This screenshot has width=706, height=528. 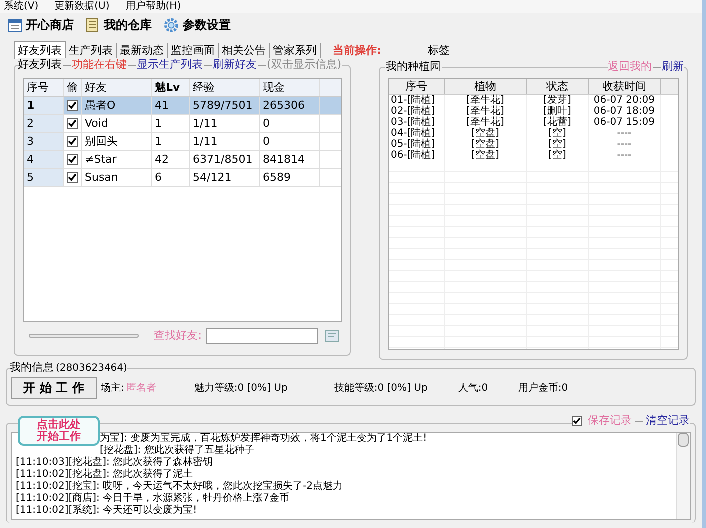 I want to click on log-line: [11:10:02][挖花盘]: 您此次获得了泥土, so click(x=105, y=474).